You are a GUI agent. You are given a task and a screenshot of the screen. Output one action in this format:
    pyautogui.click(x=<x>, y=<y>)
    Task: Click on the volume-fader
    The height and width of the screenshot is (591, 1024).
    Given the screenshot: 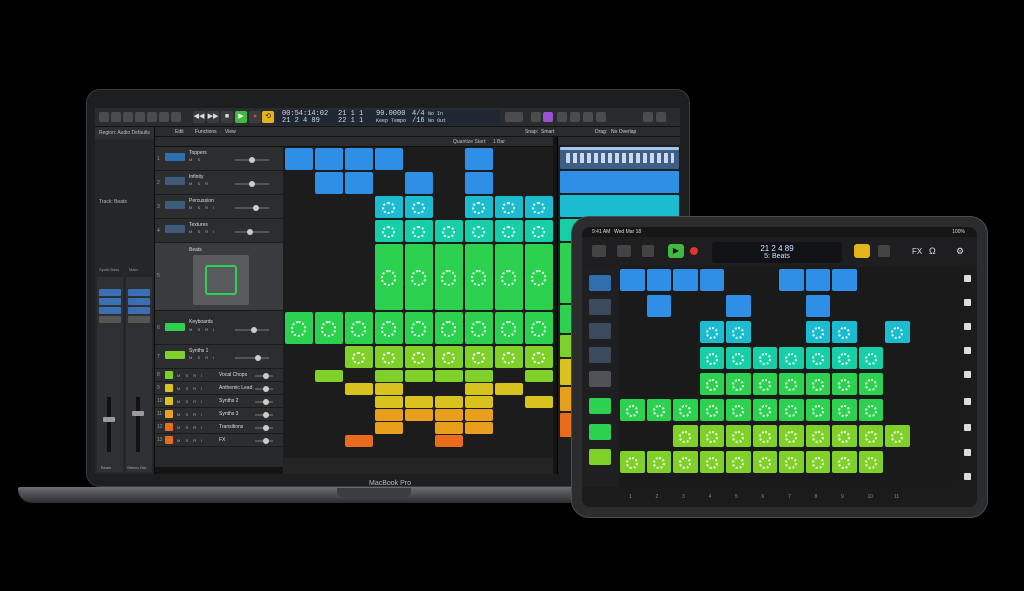 What is the action you would take?
    pyautogui.click(x=109, y=424)
    